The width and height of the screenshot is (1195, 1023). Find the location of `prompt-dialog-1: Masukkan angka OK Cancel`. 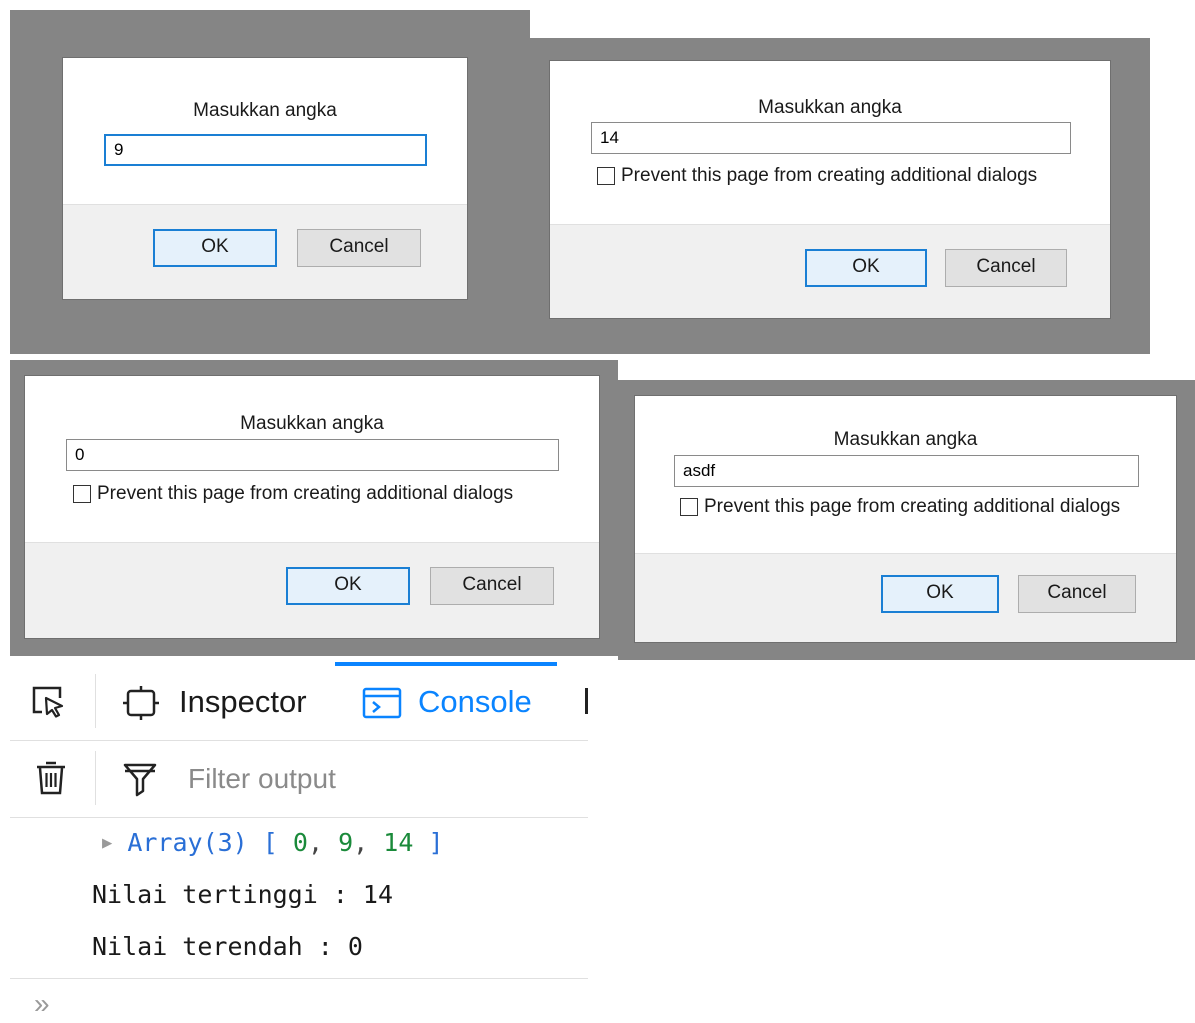

prompt-dialog-1: Masukkan angka OK Cancel is located at coordinates (265, 178).